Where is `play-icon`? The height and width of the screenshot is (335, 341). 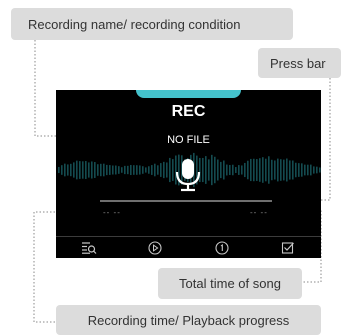 play-icon is located at coordinates (155, 247).